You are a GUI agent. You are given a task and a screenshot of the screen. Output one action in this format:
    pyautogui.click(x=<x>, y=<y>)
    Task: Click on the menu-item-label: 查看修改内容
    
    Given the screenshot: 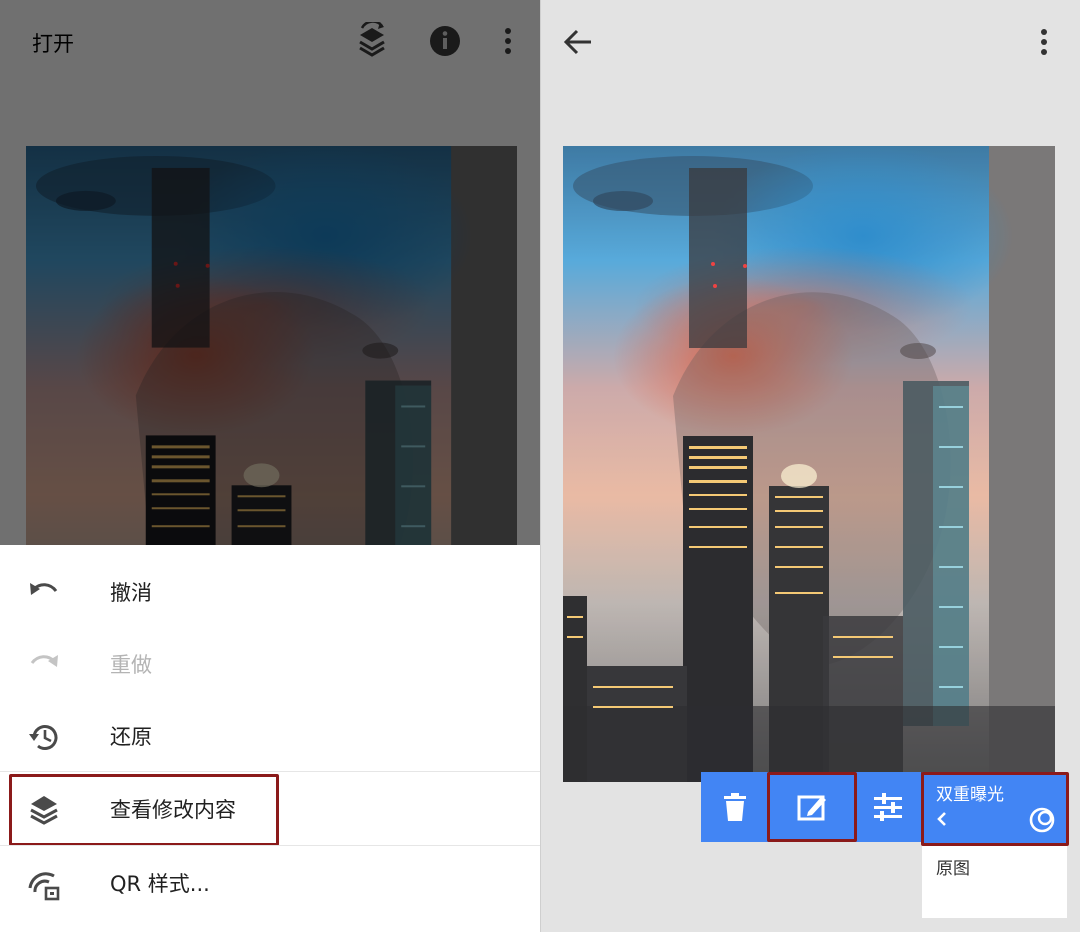 What is the action you would take?
    pyautogui.click(x=173, y=810)
    